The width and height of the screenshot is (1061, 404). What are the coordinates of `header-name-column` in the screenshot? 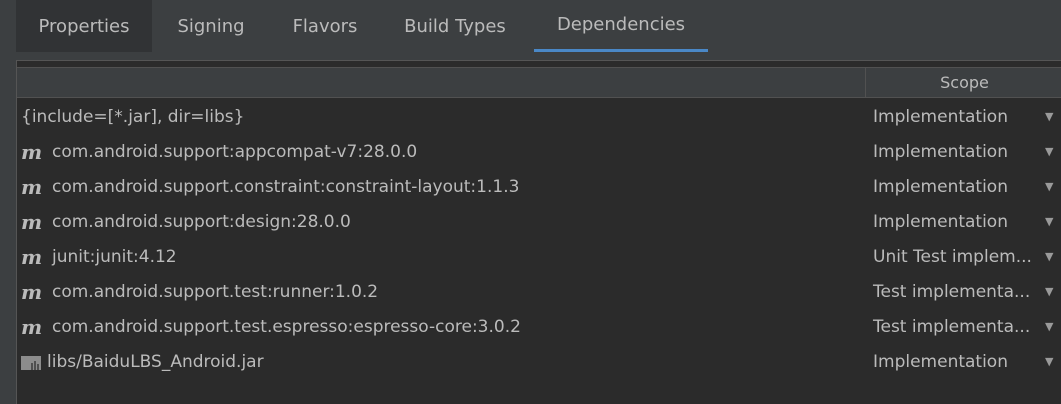 It's located at (441, 82).